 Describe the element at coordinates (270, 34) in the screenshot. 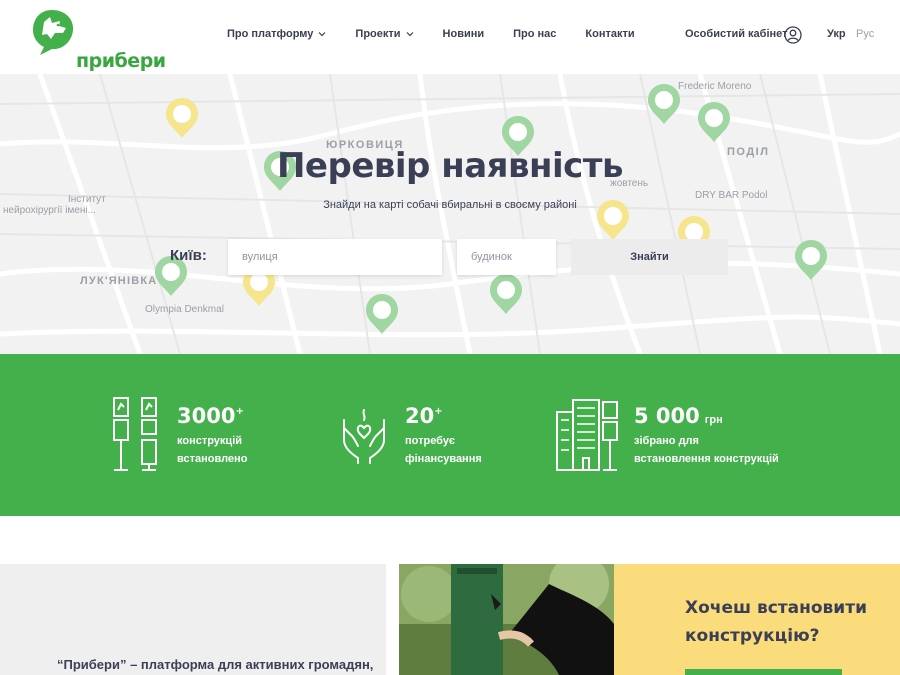

I see `nav-label: Про платформу` at that location.